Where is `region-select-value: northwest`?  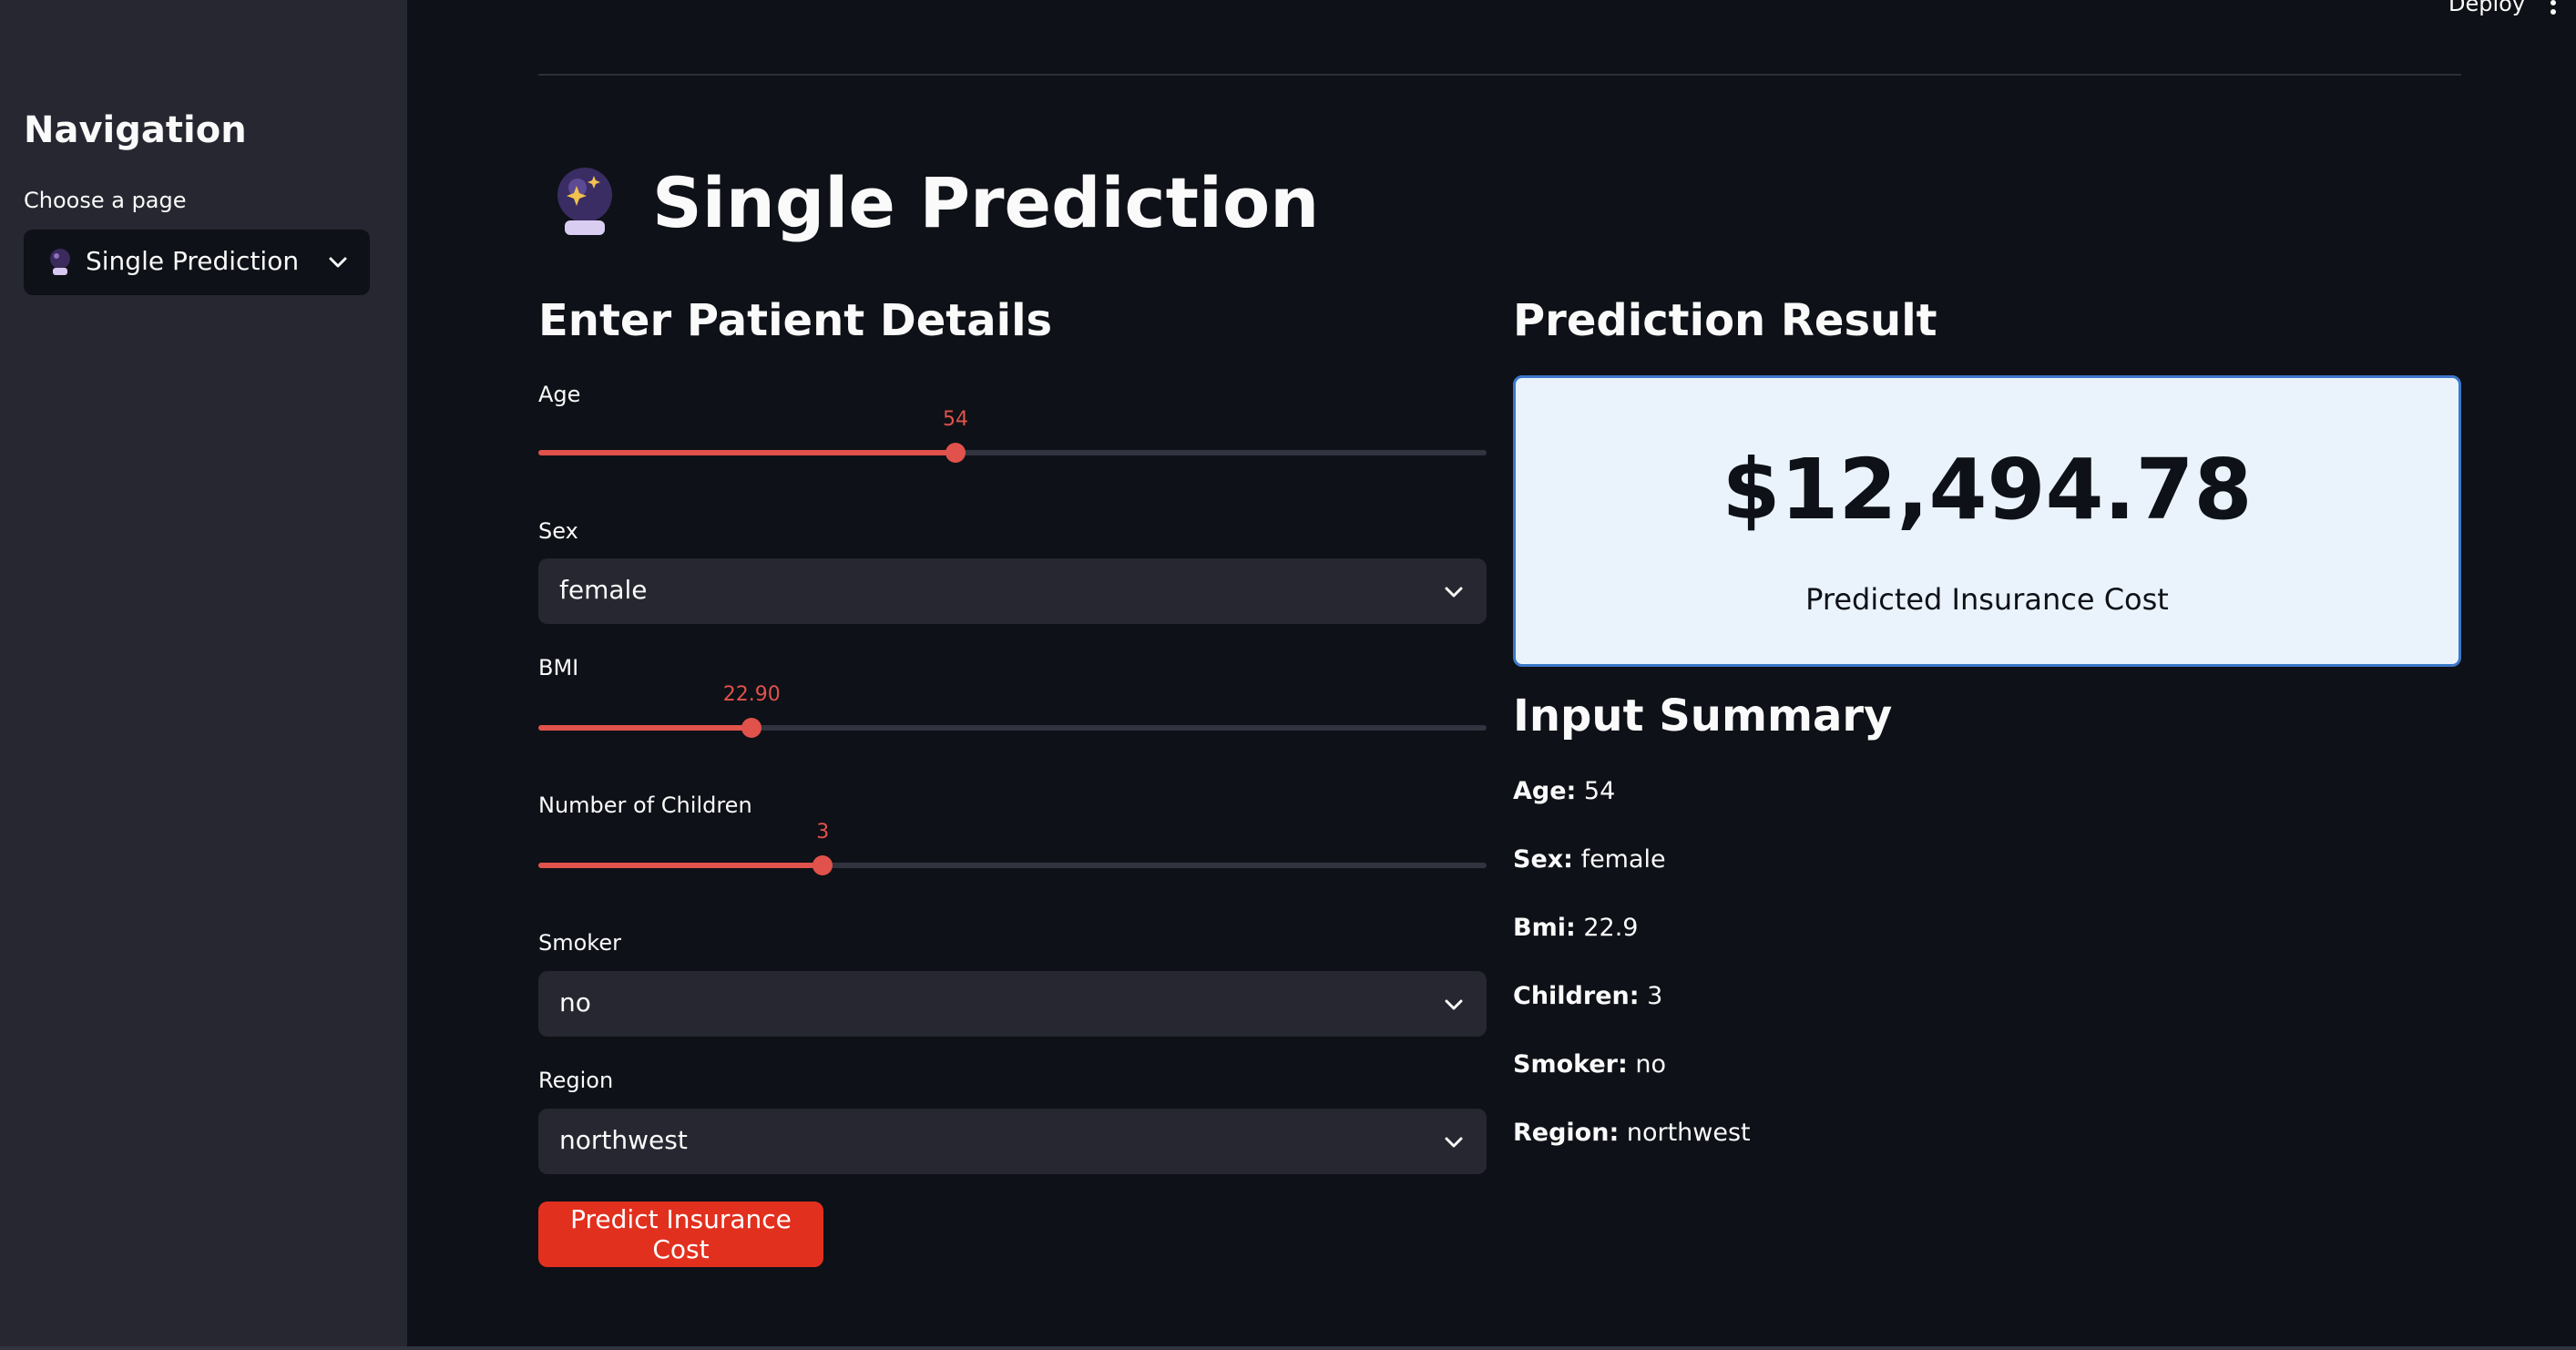
region-select-value: northwest is located at coordinates (623, 1140).